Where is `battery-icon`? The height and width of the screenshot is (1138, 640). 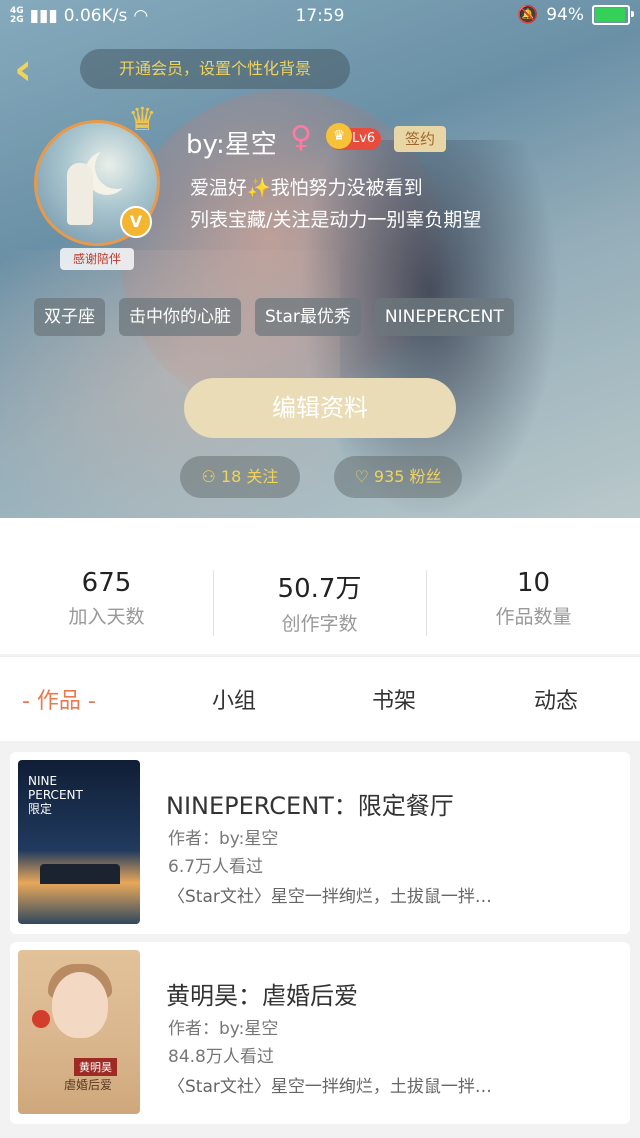
battery-icon is located at coordinates (613, 15).